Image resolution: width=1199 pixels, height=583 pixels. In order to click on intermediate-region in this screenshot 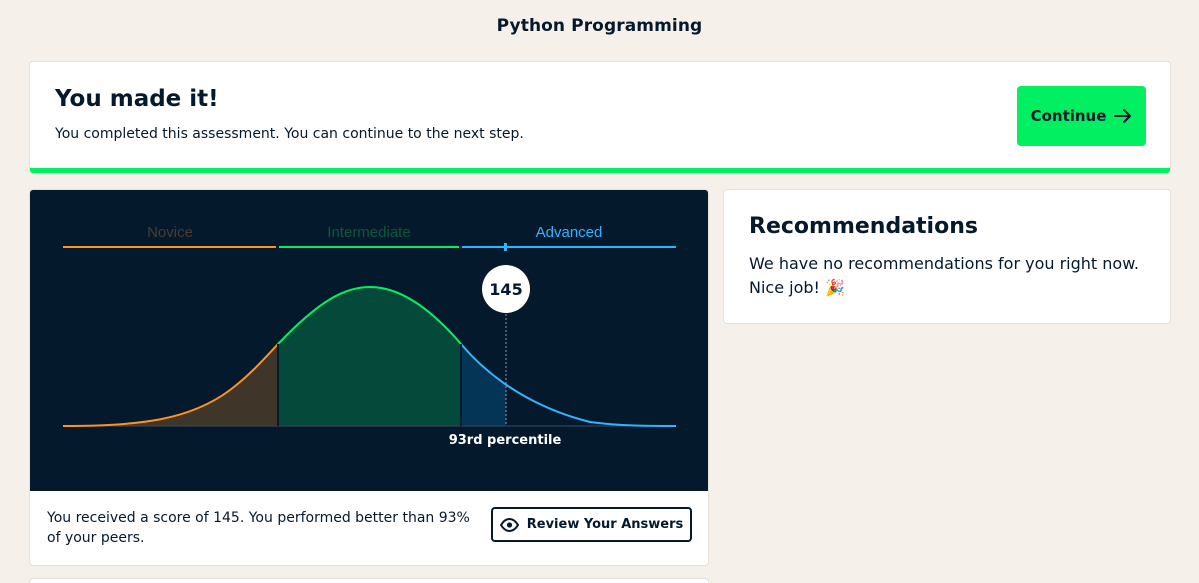, I will do `click(369, 356)`.